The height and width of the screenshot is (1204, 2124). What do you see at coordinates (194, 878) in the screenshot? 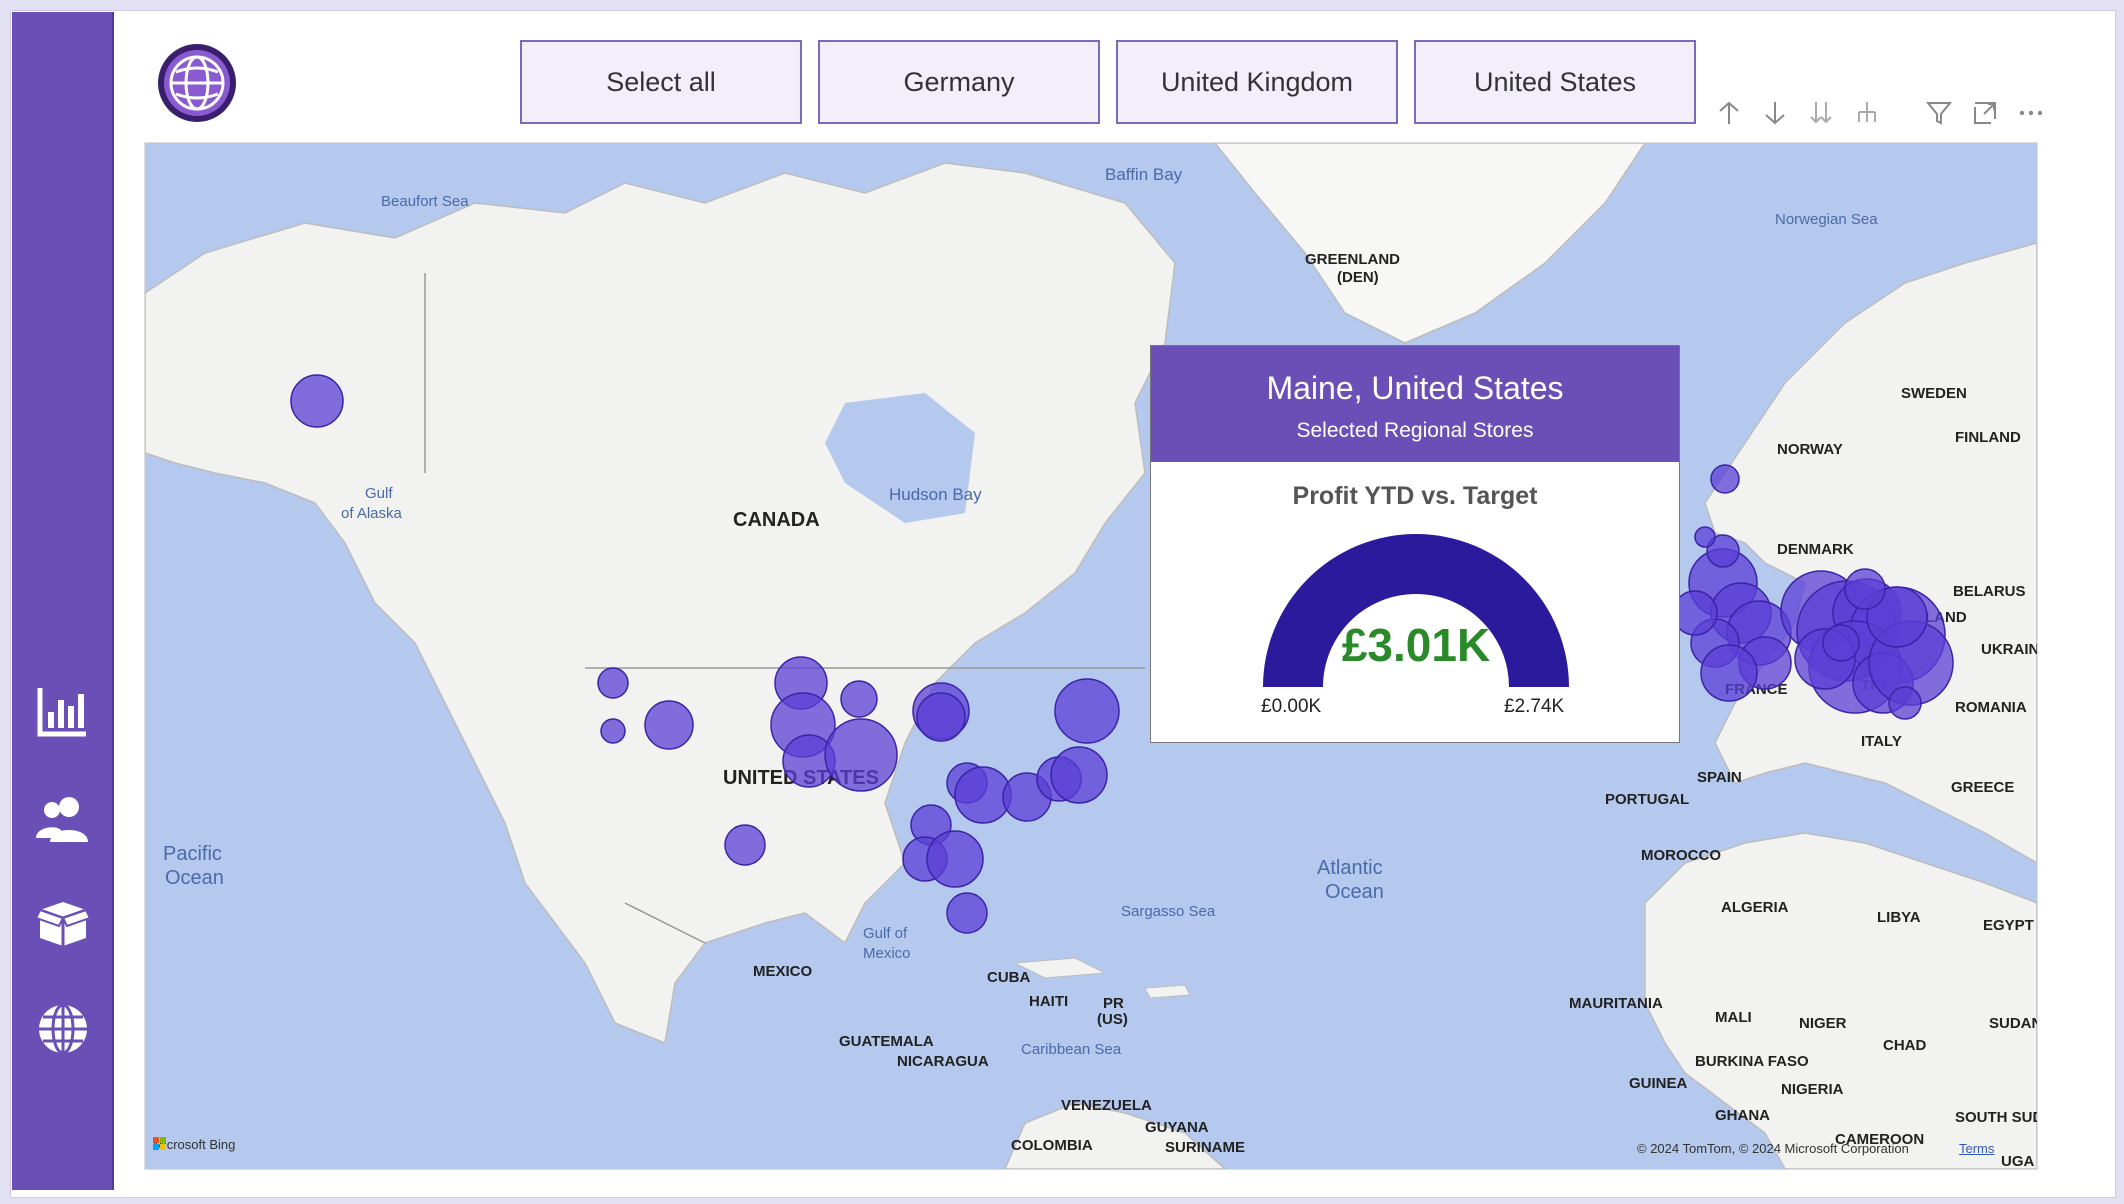
I see `map-label-pacific-2: Ocean` at bounding box center [194, 878].